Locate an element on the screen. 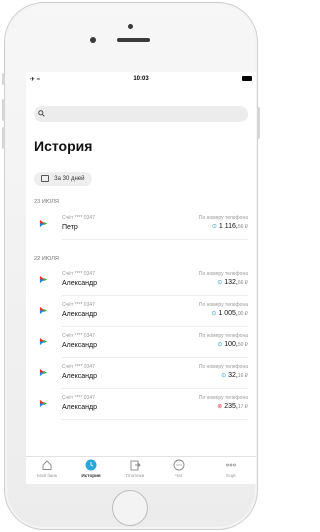 This screenshot has width=320, height=532. period-filter-button: За 30 дней is located at coordinates (63, 179).